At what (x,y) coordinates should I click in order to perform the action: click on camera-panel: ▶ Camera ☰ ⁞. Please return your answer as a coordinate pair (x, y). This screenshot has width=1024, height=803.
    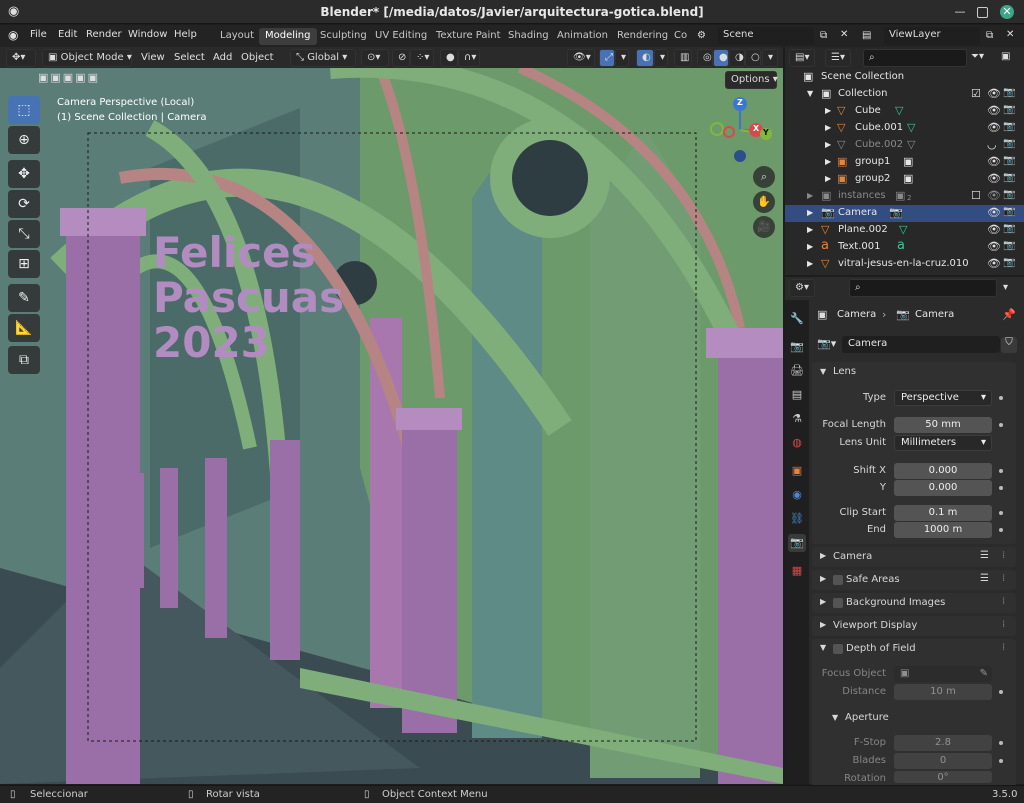
    Looking at the image, I should click on (914, 557).